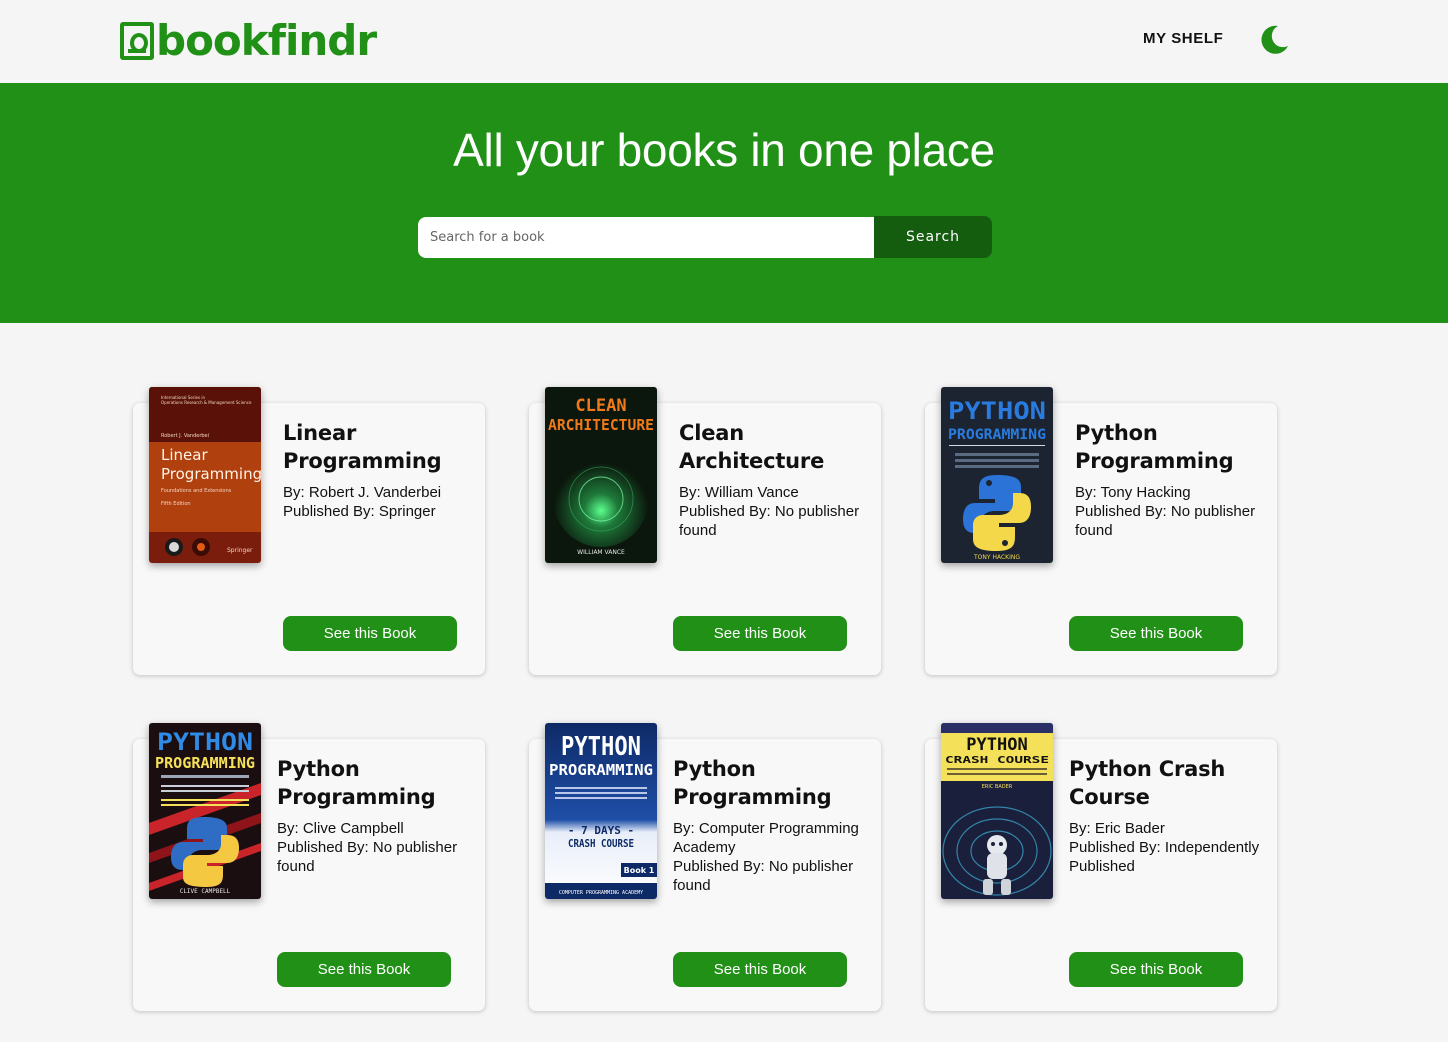 This screenshot has height=1042, width=1448. What do you see at coordinates (205, 891) in the screenshot?
I see `cover-author: CLIVE CAMPBELL` at bounding box center [205, 891].